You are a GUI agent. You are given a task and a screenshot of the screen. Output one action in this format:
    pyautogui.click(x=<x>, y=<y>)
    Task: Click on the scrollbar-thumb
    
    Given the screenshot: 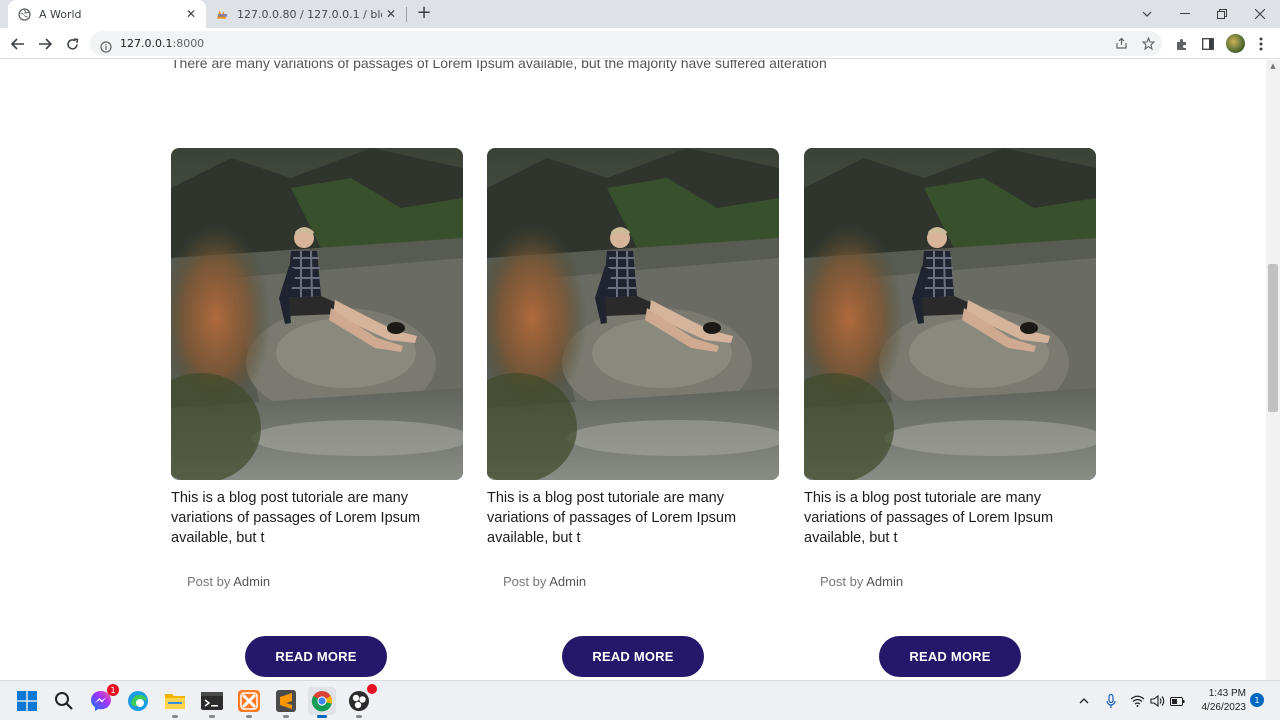 What is the action you would take?
    pyautogui.click(x=1273, y=338)
    